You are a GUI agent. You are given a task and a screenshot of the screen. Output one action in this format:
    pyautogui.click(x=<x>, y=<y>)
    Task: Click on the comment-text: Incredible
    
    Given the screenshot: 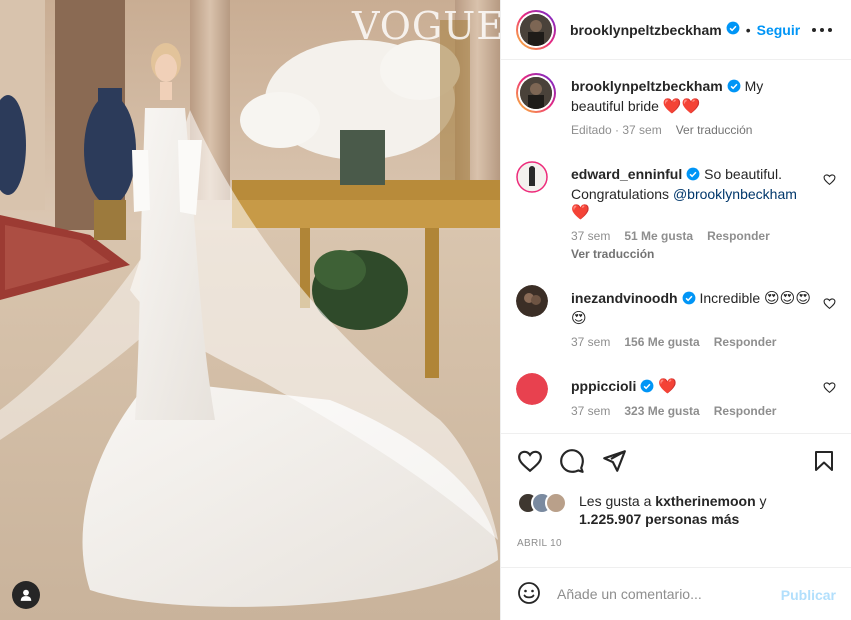 What is the action you would take?
    pyautogui.click(x=730, y=298)
    